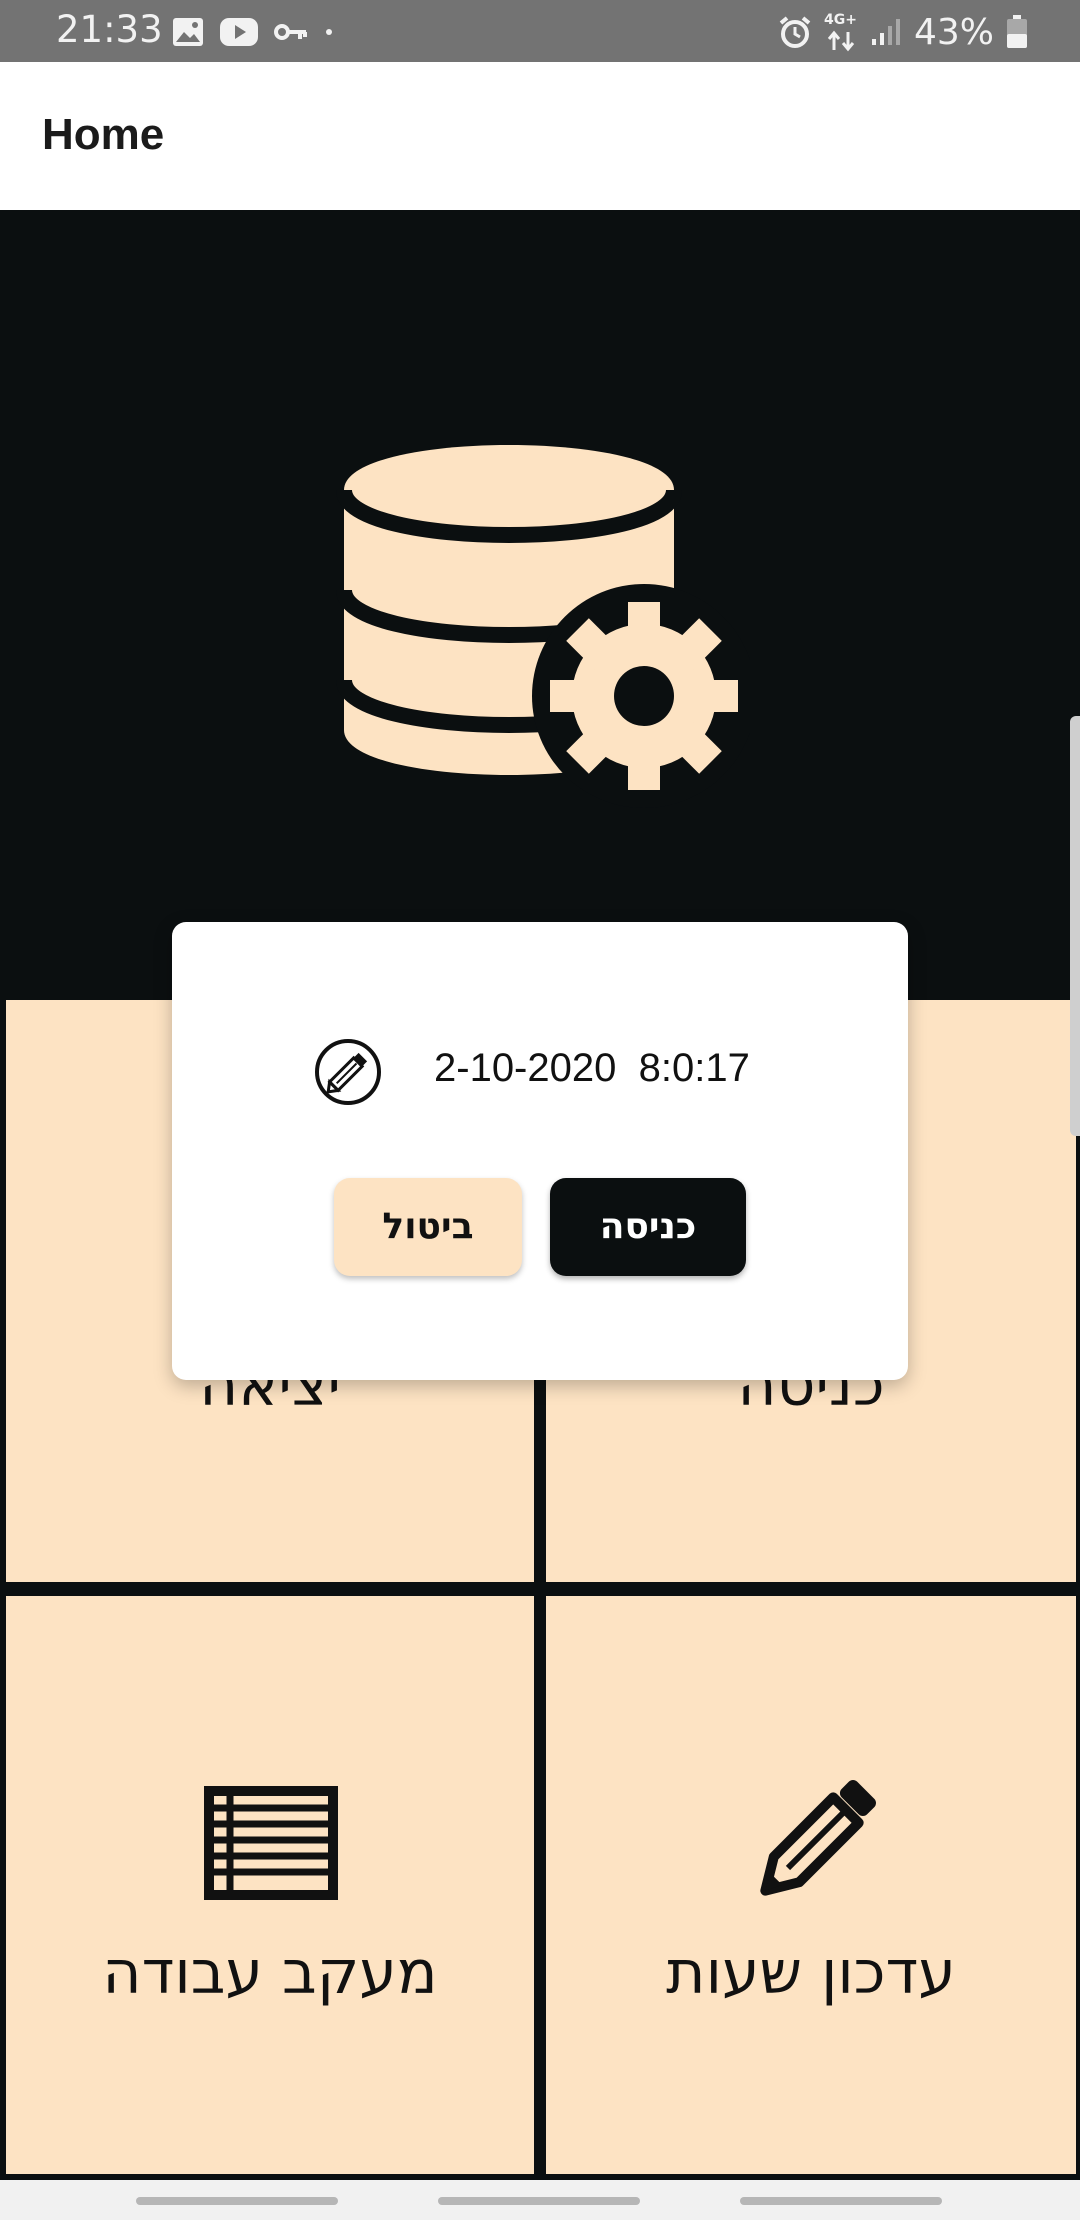 Image resolution: width=1080 pixels, height=2220 pixels. What do you see at coordinates (795, 32) in the screenshot?
I see `alarm-icon` at bounding box center [795, 32].